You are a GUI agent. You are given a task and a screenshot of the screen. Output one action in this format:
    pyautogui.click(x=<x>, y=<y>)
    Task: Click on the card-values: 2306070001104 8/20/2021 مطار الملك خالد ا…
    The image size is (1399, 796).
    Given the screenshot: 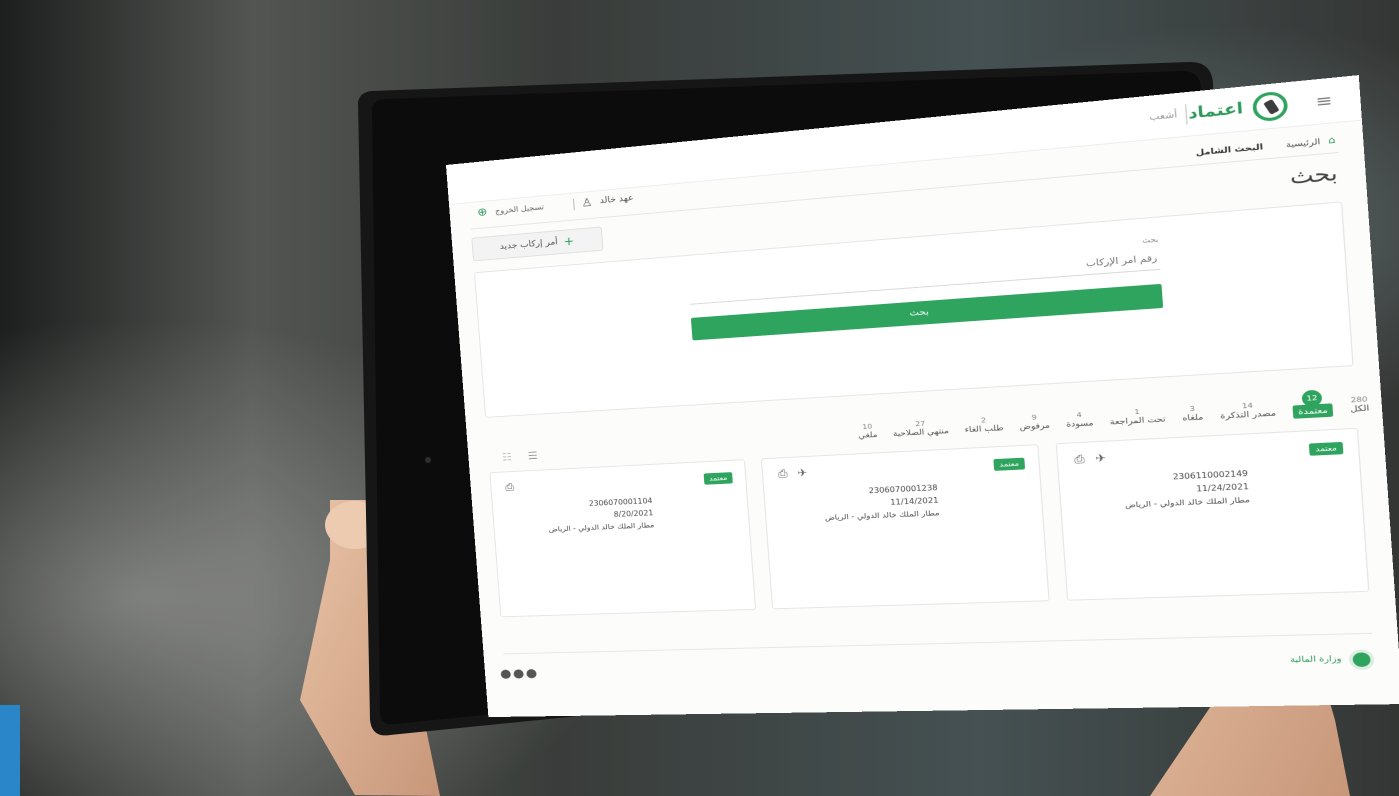 What is the action you would take?
    pyautogui.click(x=601, y=515)
    